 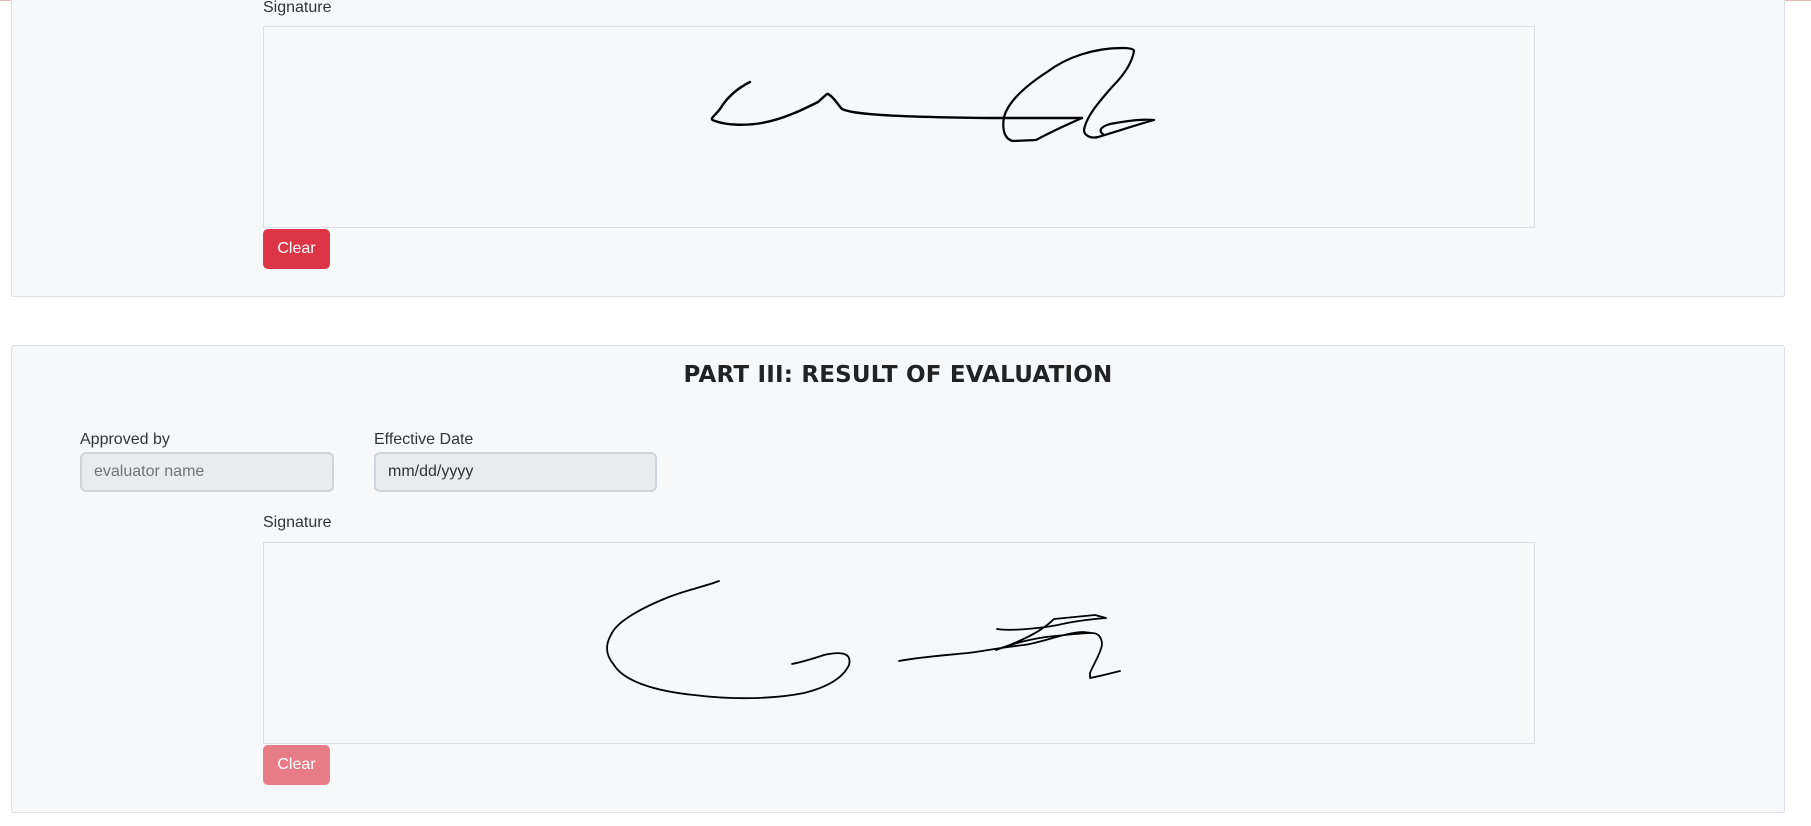 What do you see at coordinates (297, 522) in the screenshot?
I see `signature-label: Signature` at bounding box center [297, 522].